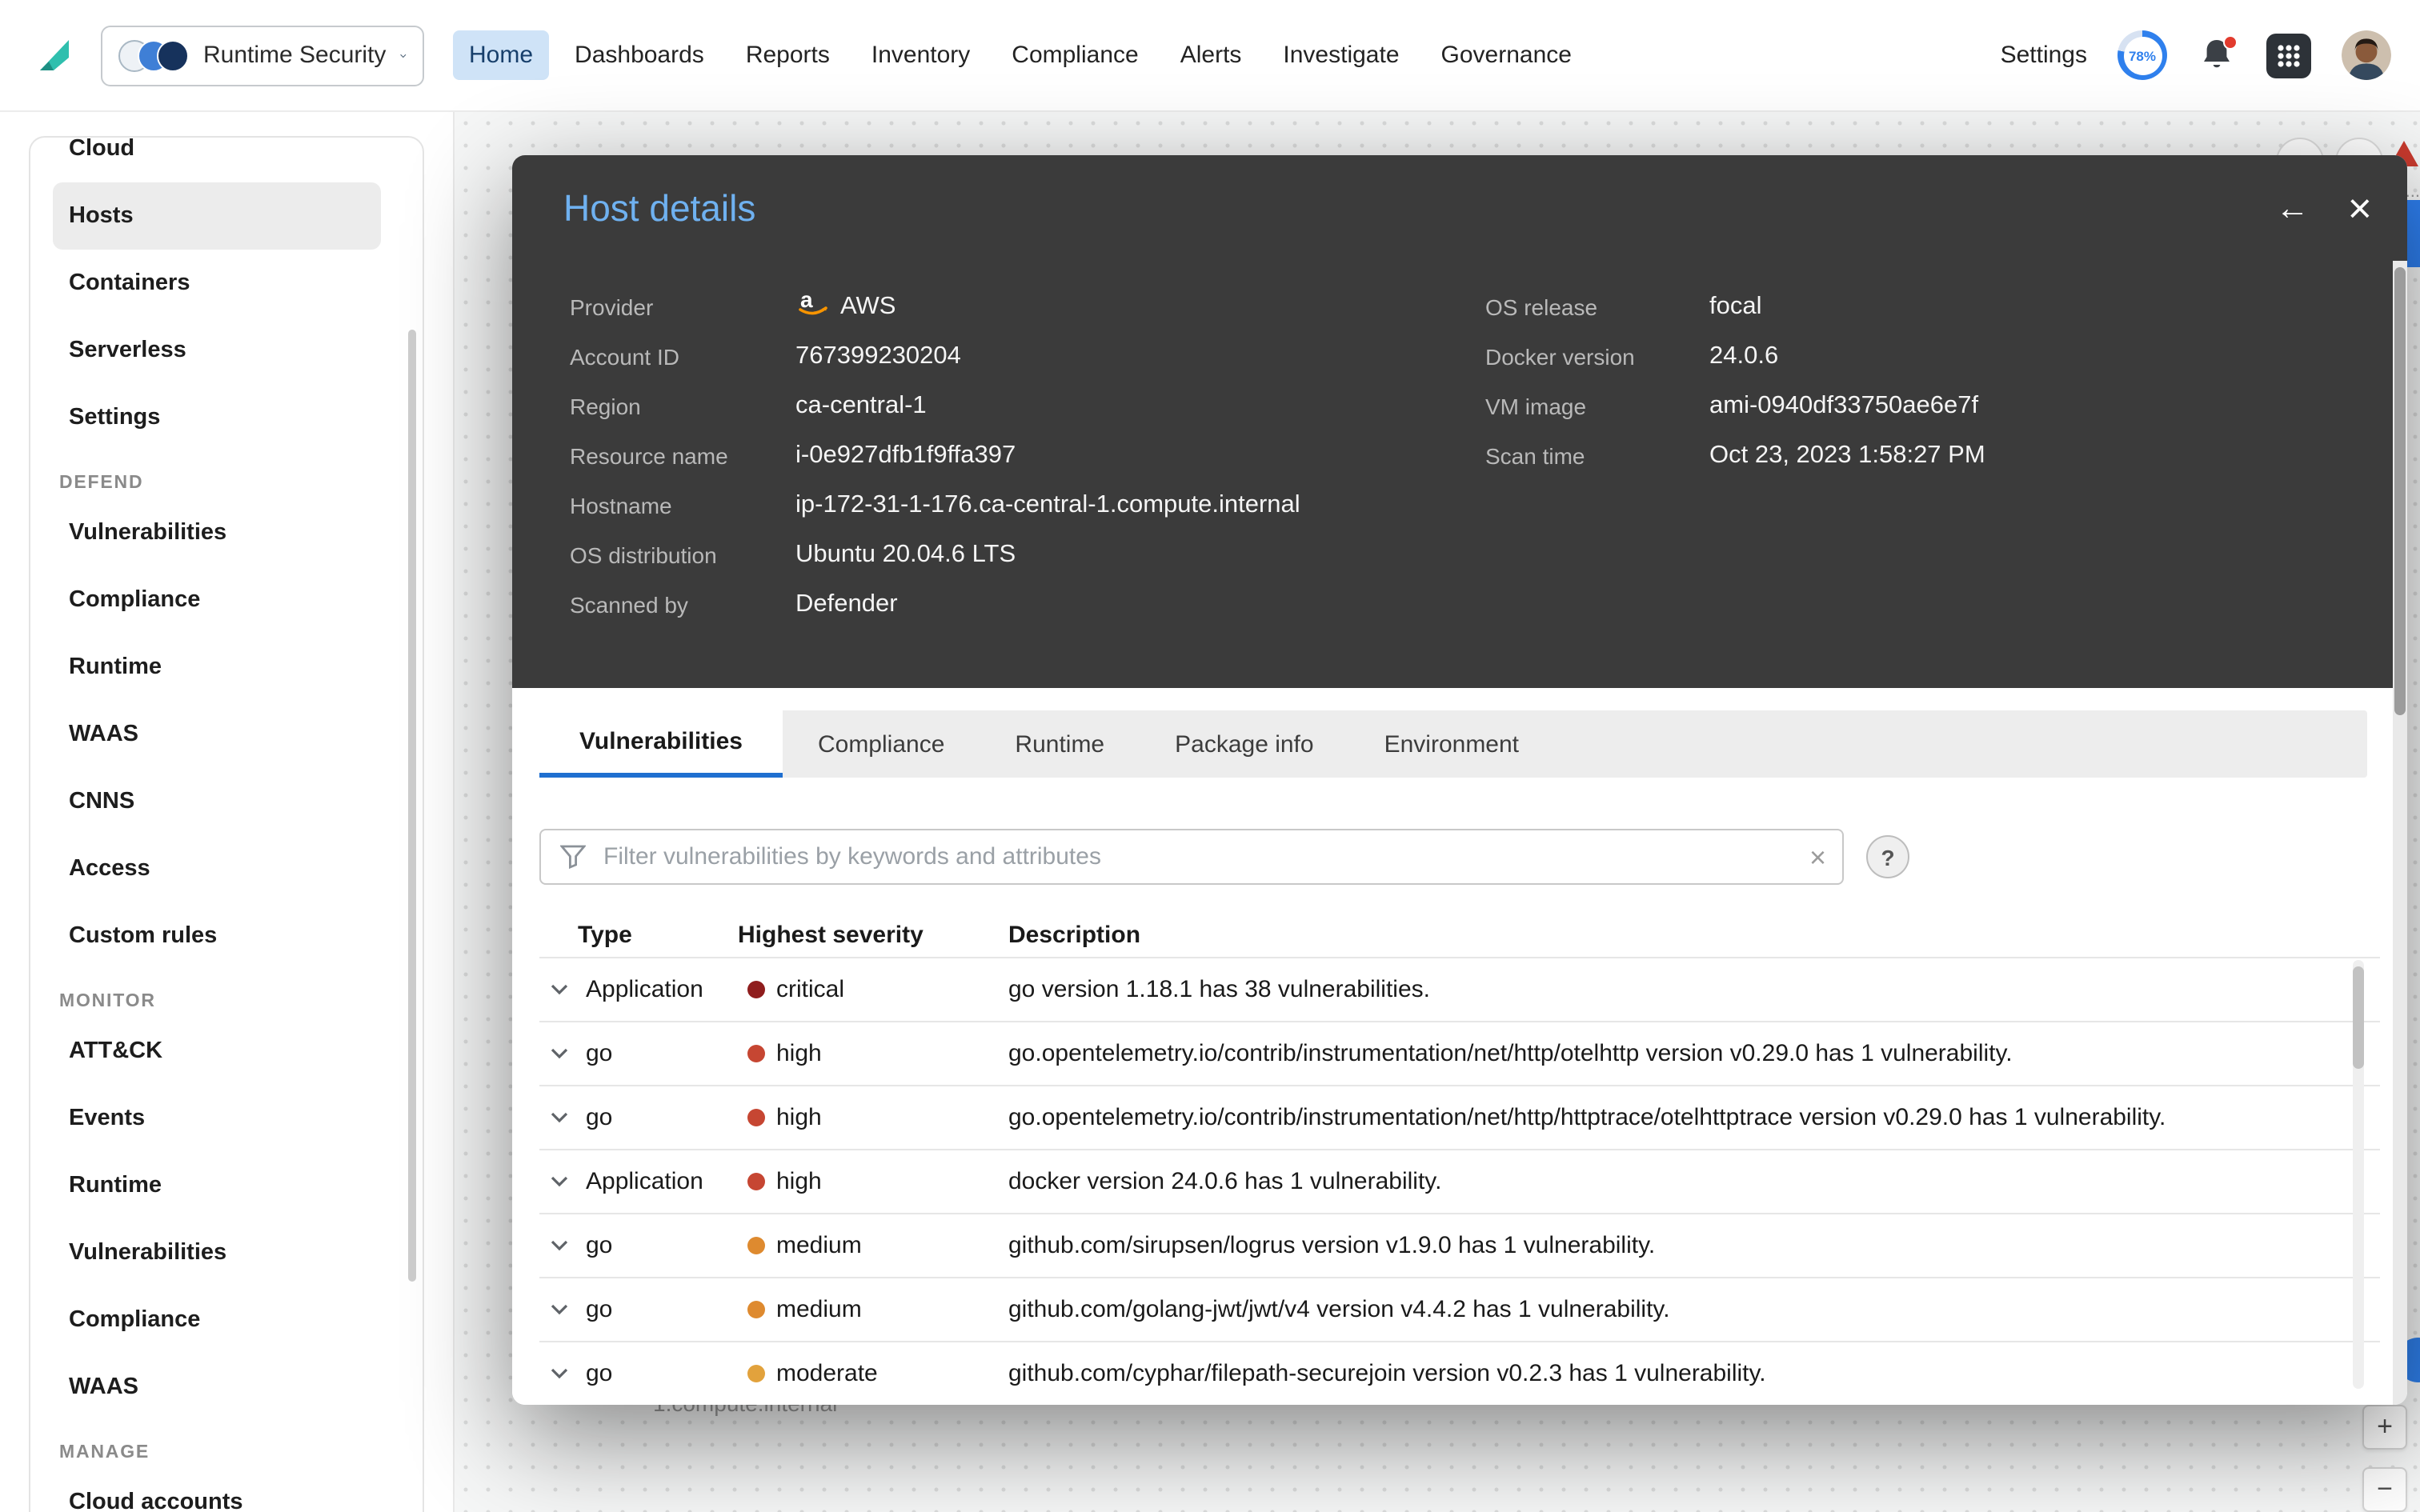 The height and width of the screenshot is (1512, 2420). I want to click on prisma-logo-icon, so click(53, 55).